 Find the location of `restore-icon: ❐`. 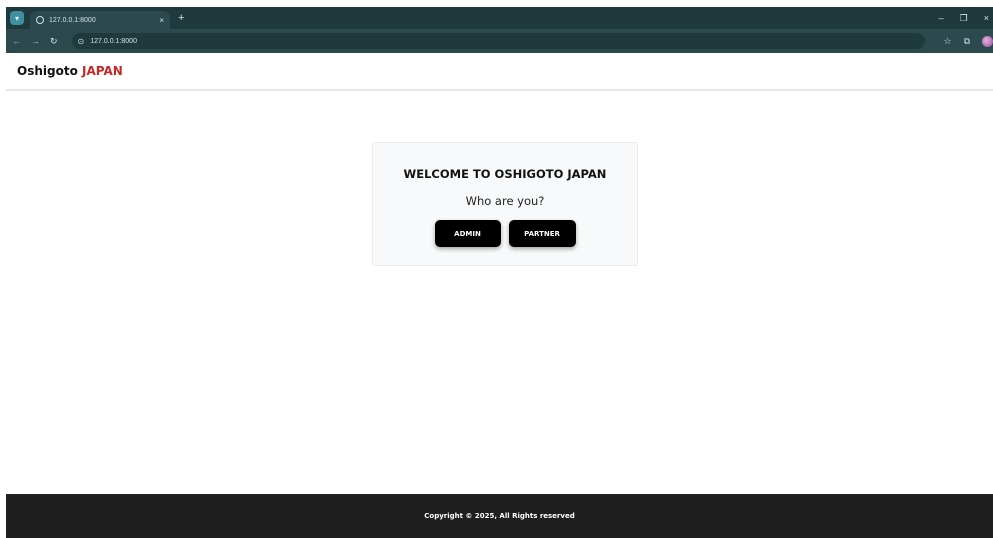

restore-icon: ❐ is located at coordinates (964, 18).